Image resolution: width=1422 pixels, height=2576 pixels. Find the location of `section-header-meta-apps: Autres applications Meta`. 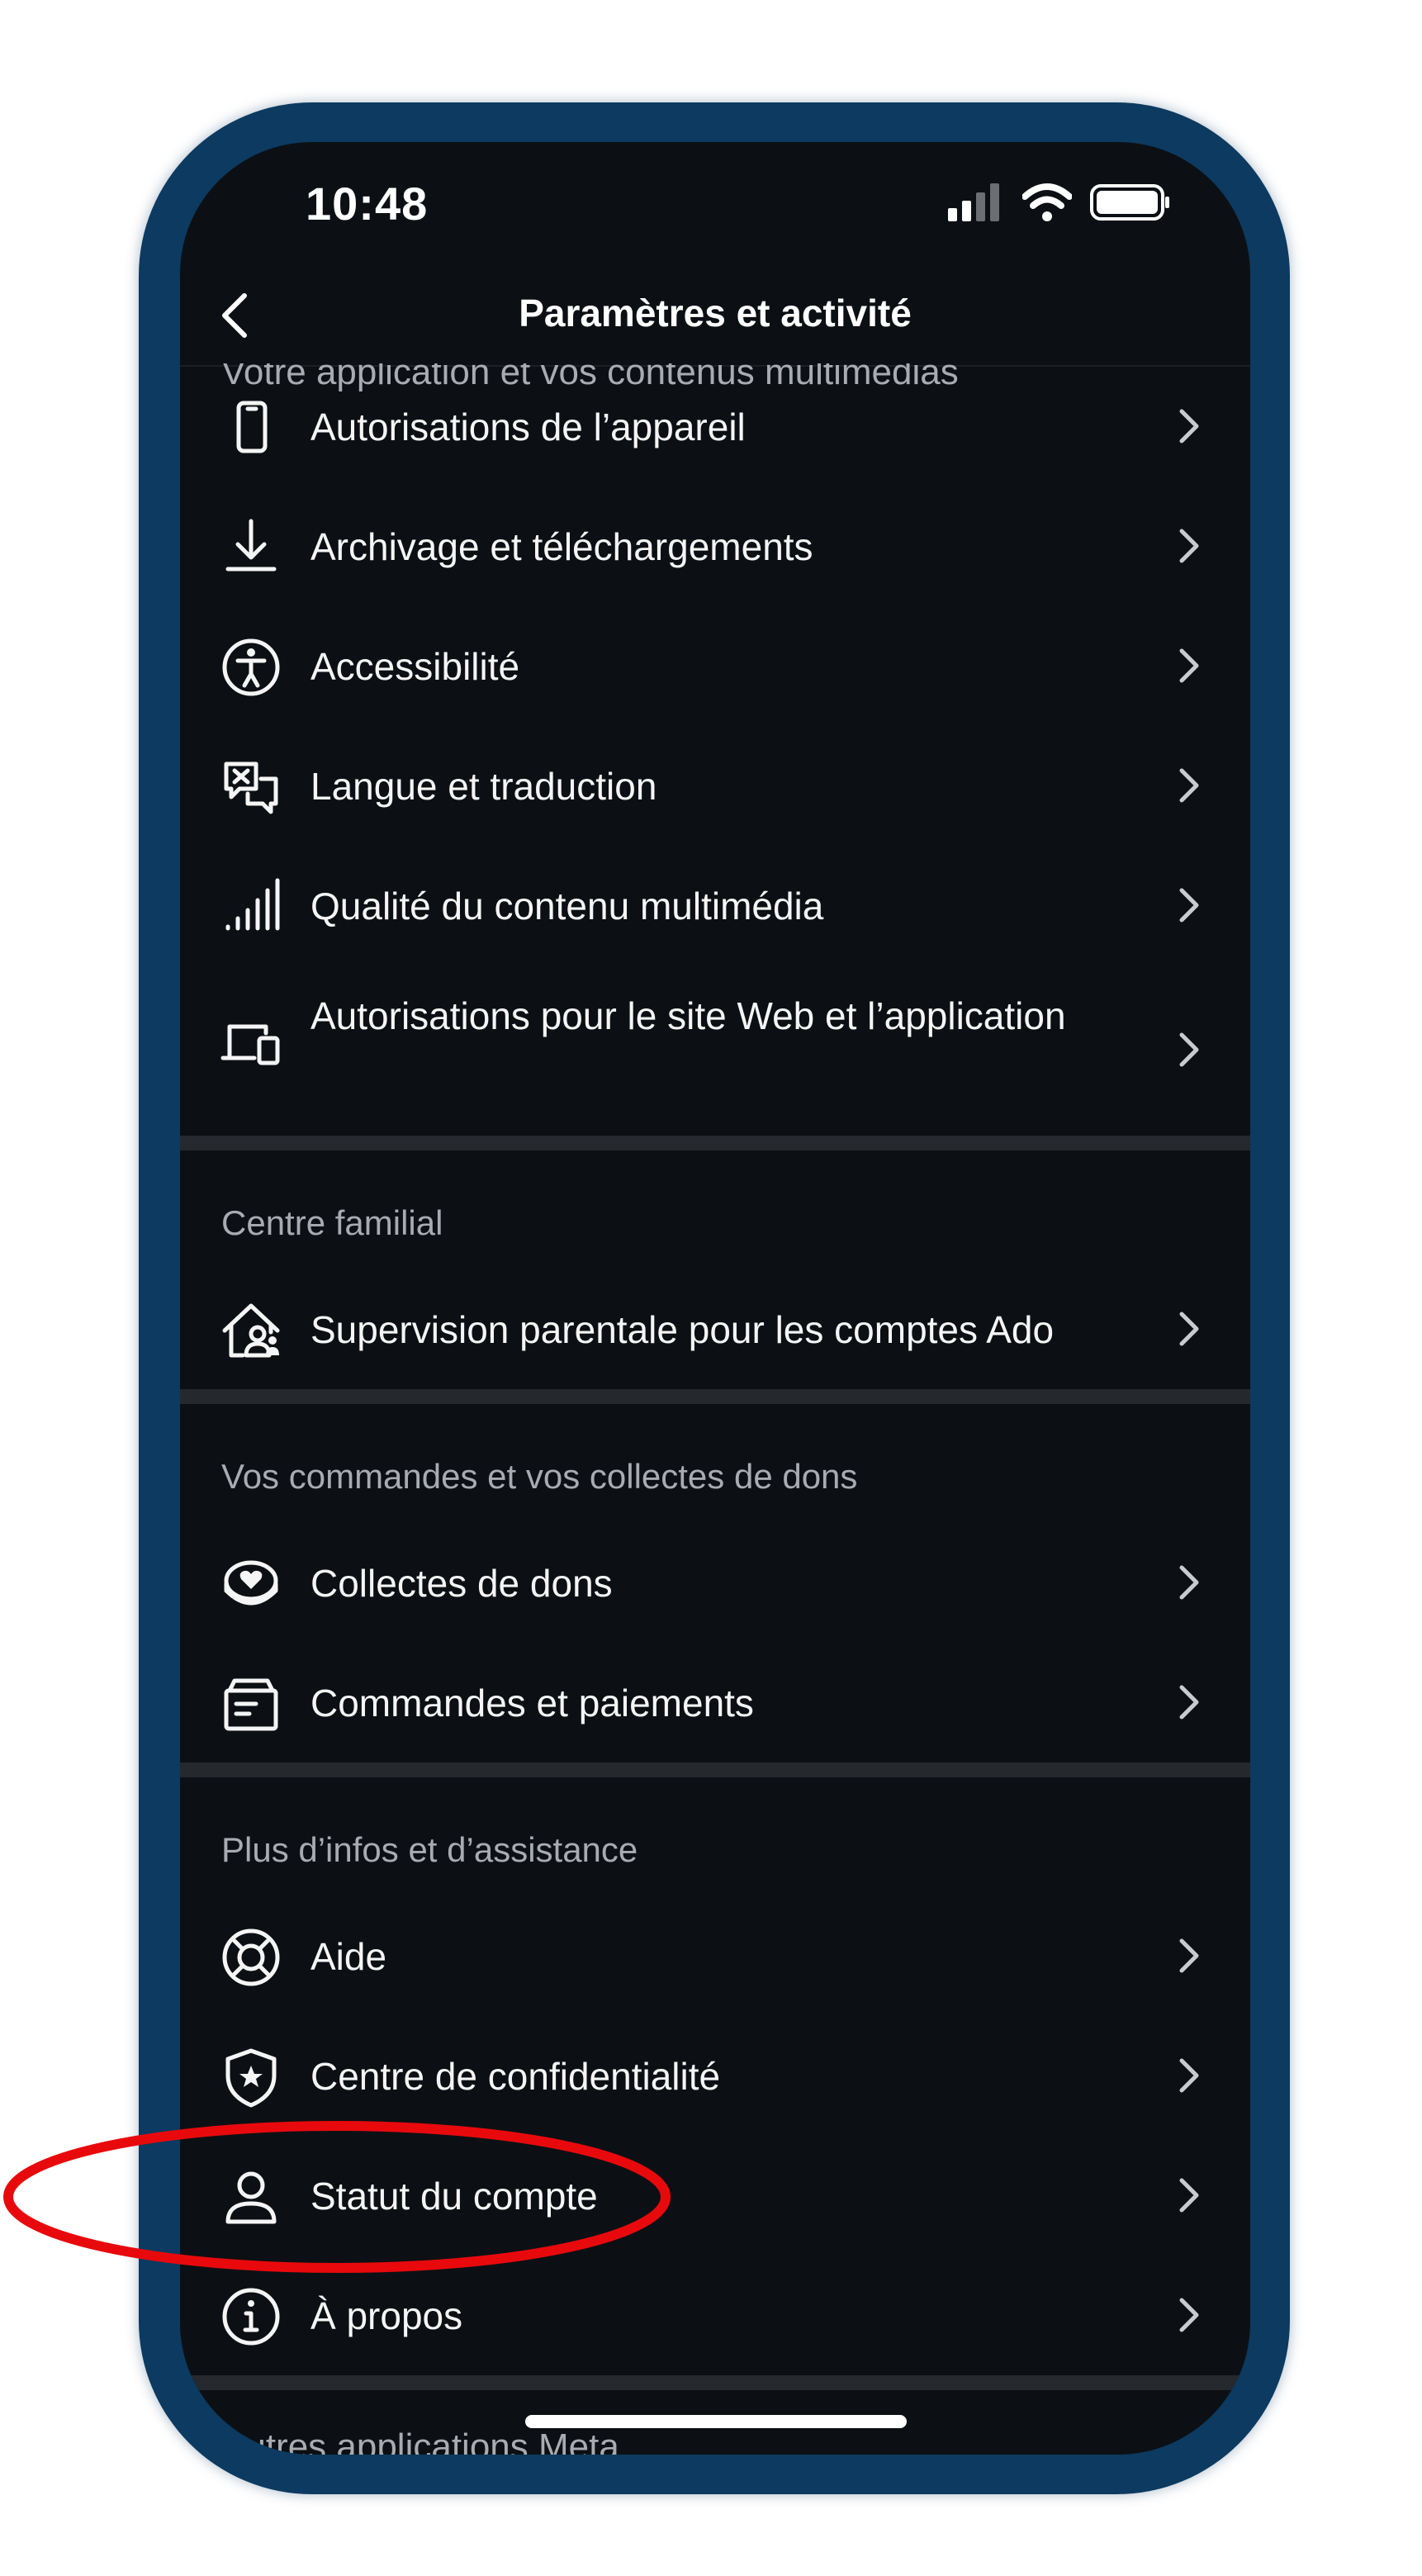

section-header-meta-apps: Autres applications Meta is located at coordinates (420, 2441).